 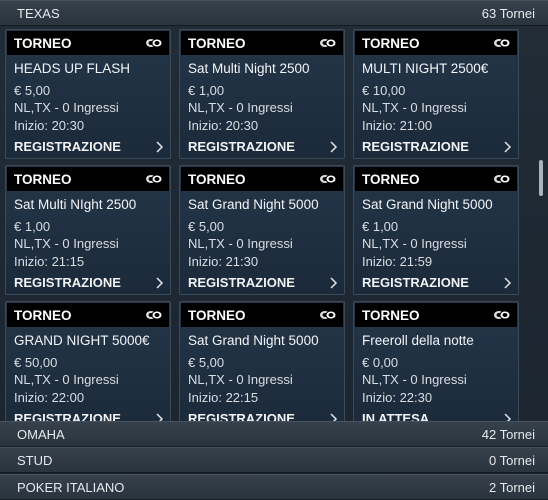 What do you see at coordinates (380, 362) in the screenshot?
I see `card-price: € 0,00` at bounding box center [380, 362].